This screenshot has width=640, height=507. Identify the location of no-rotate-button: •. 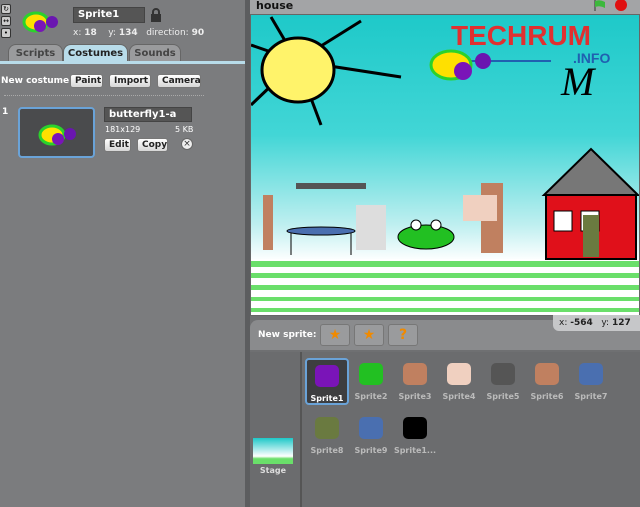
(6, 33).